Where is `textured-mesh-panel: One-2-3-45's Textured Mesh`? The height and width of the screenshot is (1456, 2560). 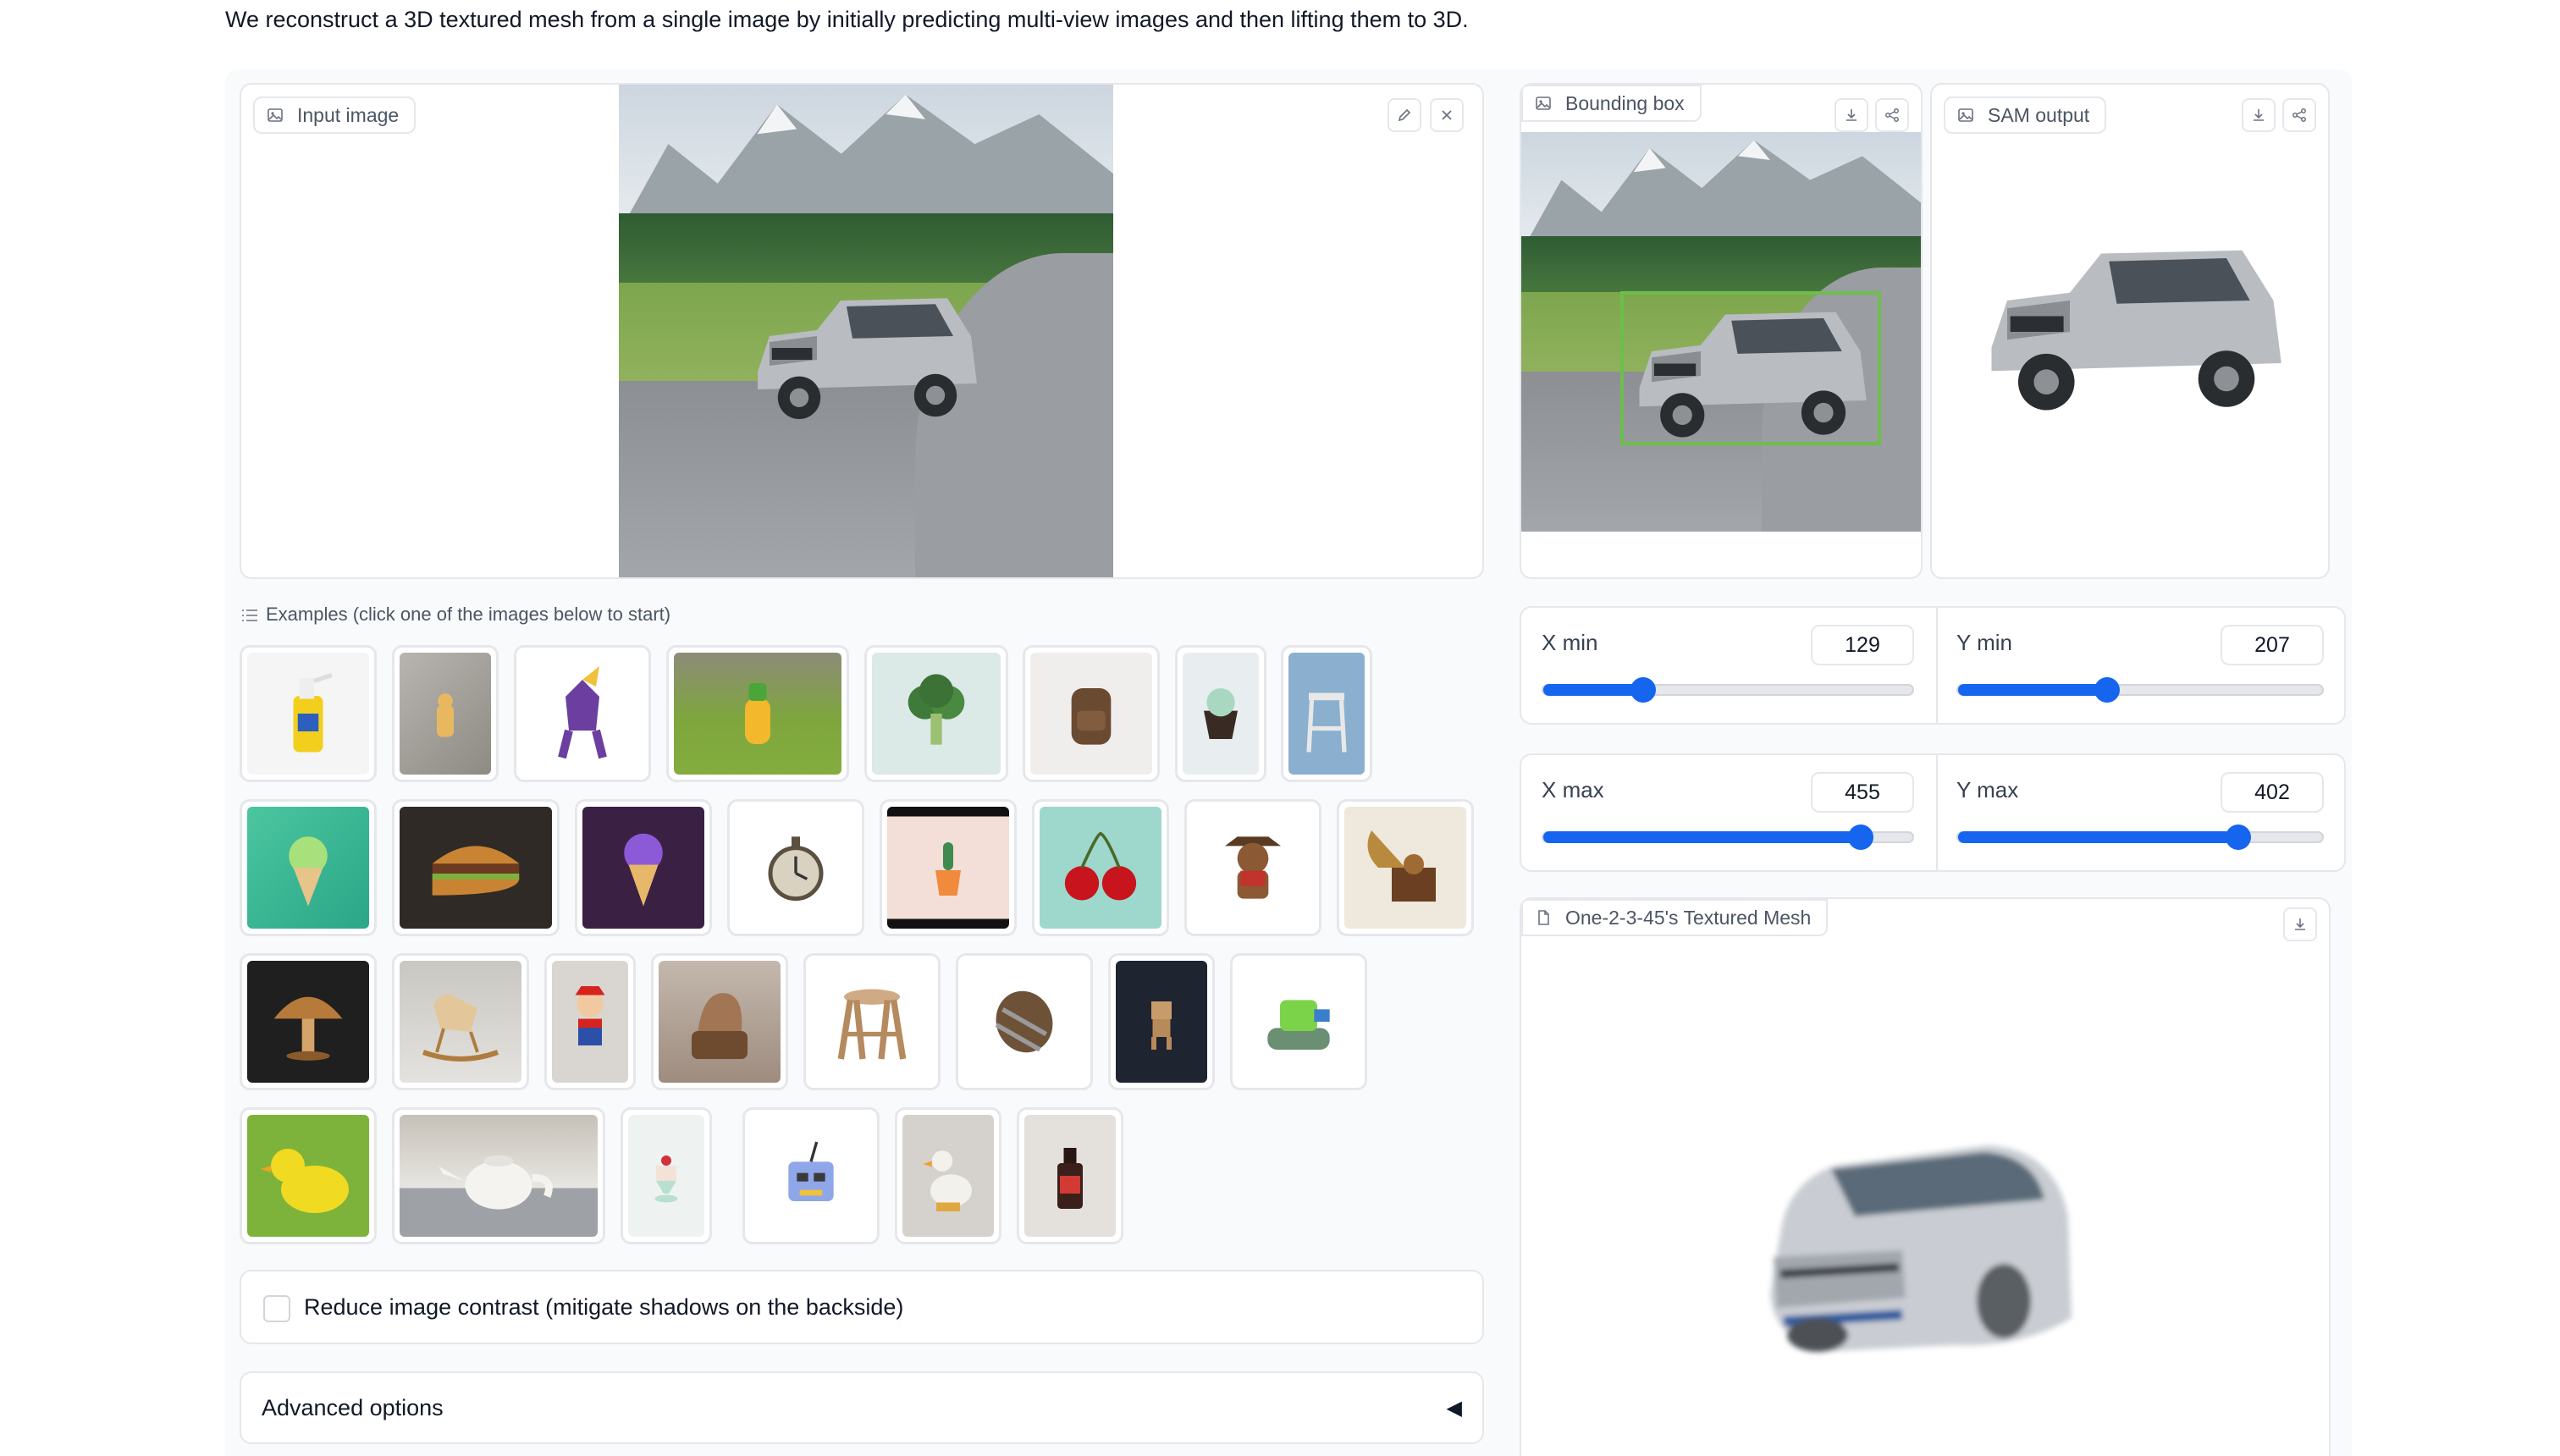 textured-mesh-panel: One-2-3-45's Textured Mesh is located at coordinates (1925, 1176).